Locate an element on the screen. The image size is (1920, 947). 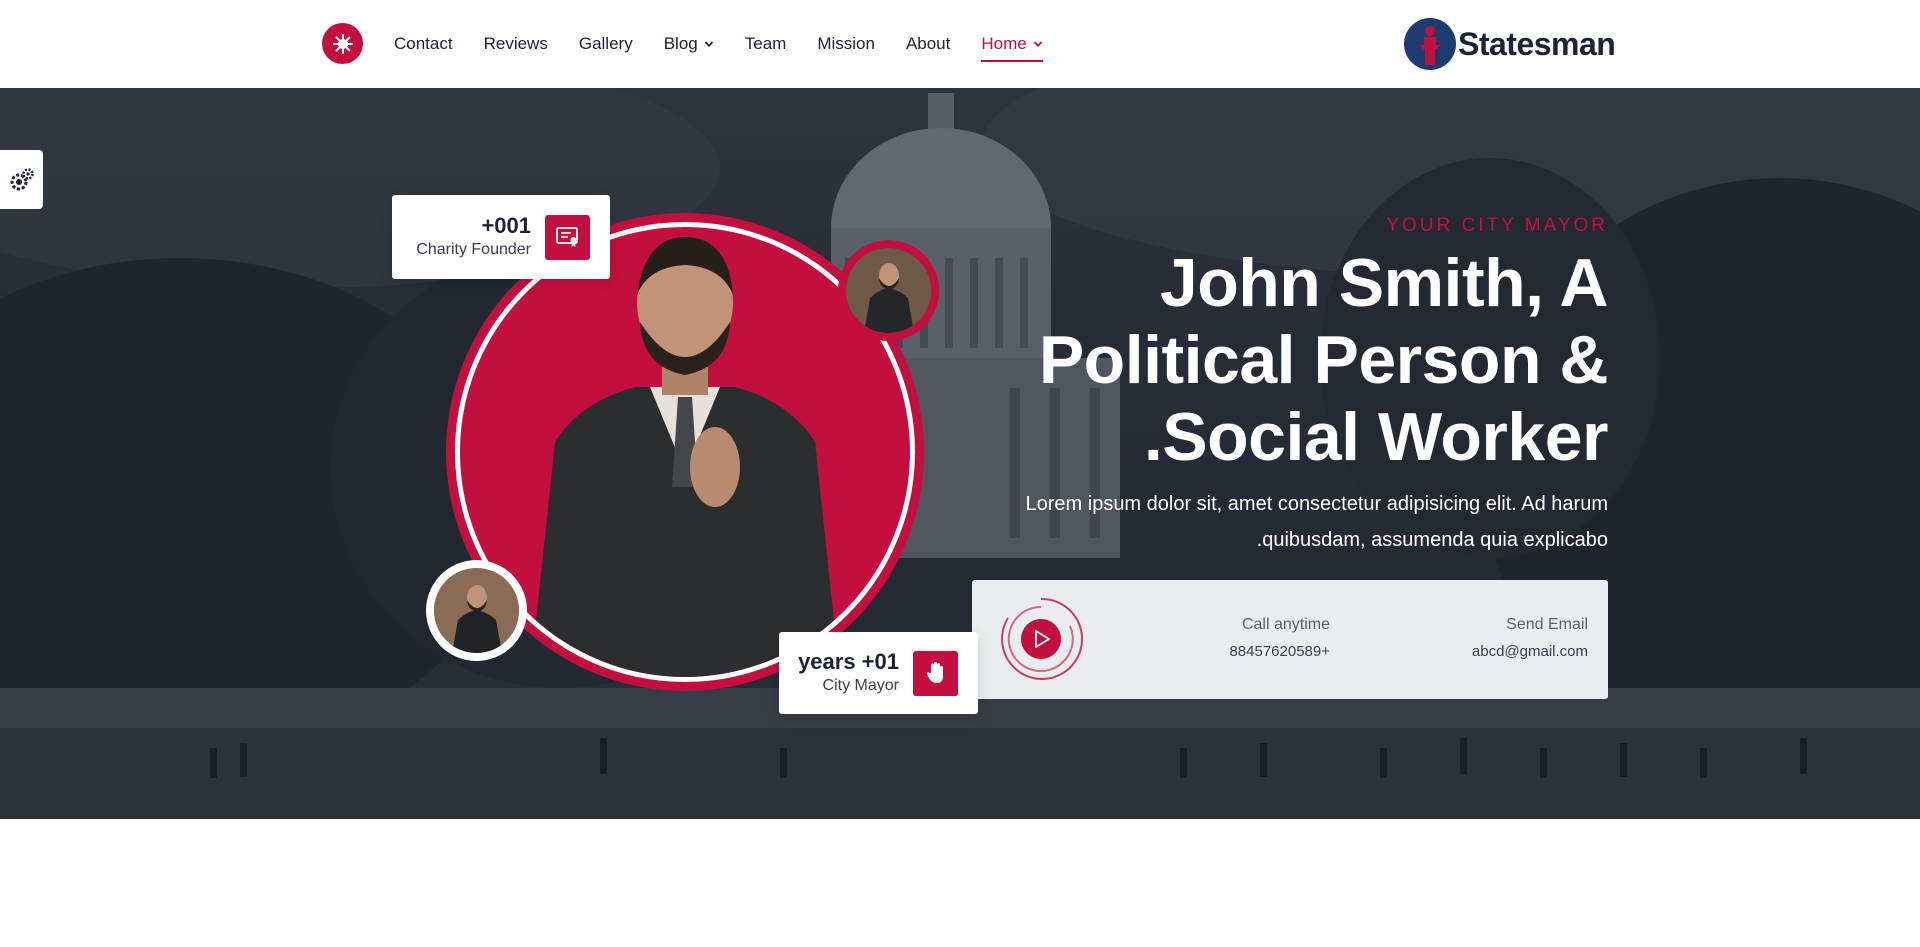
call-label: Call anytime is located at coordinates (1285, 624).